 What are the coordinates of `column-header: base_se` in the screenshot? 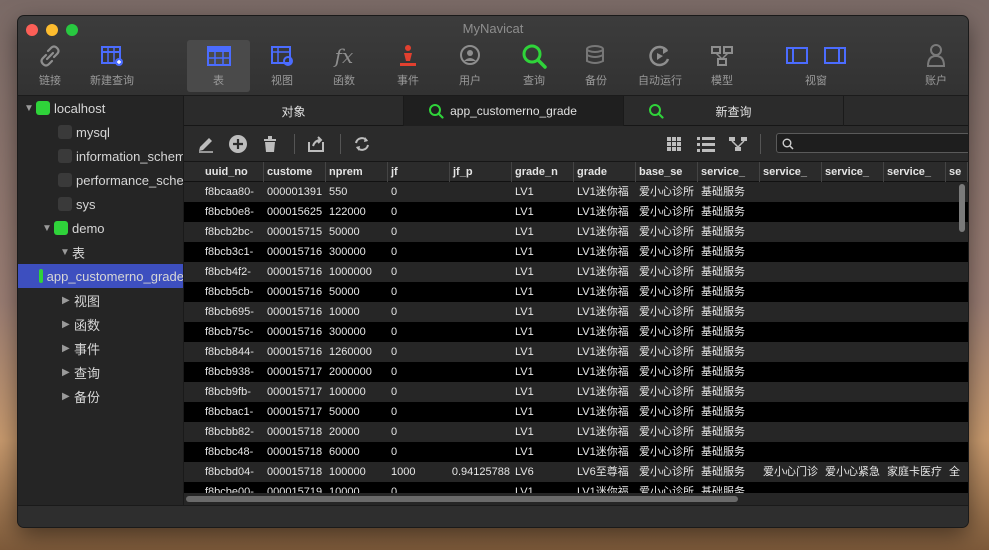 It's located at (667, 172).